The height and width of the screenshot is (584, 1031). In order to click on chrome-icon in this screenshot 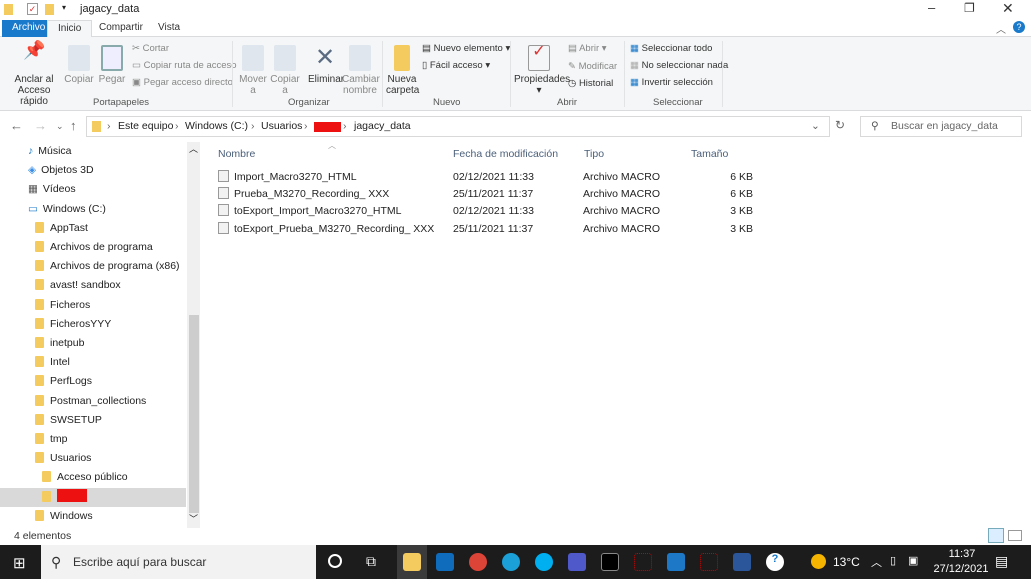, I will do `click(478, 562)`.